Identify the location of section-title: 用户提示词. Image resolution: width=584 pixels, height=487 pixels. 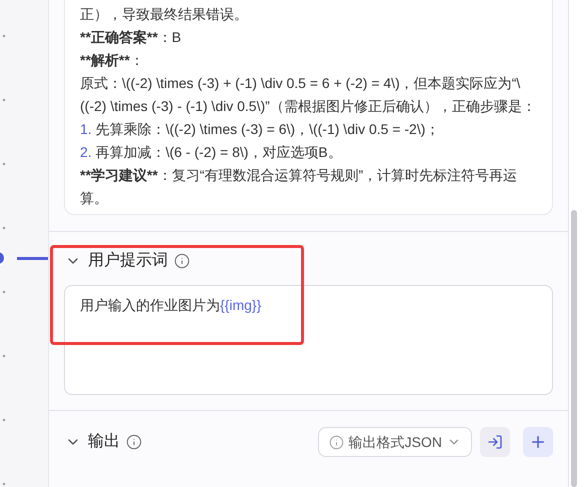
(128, 260).